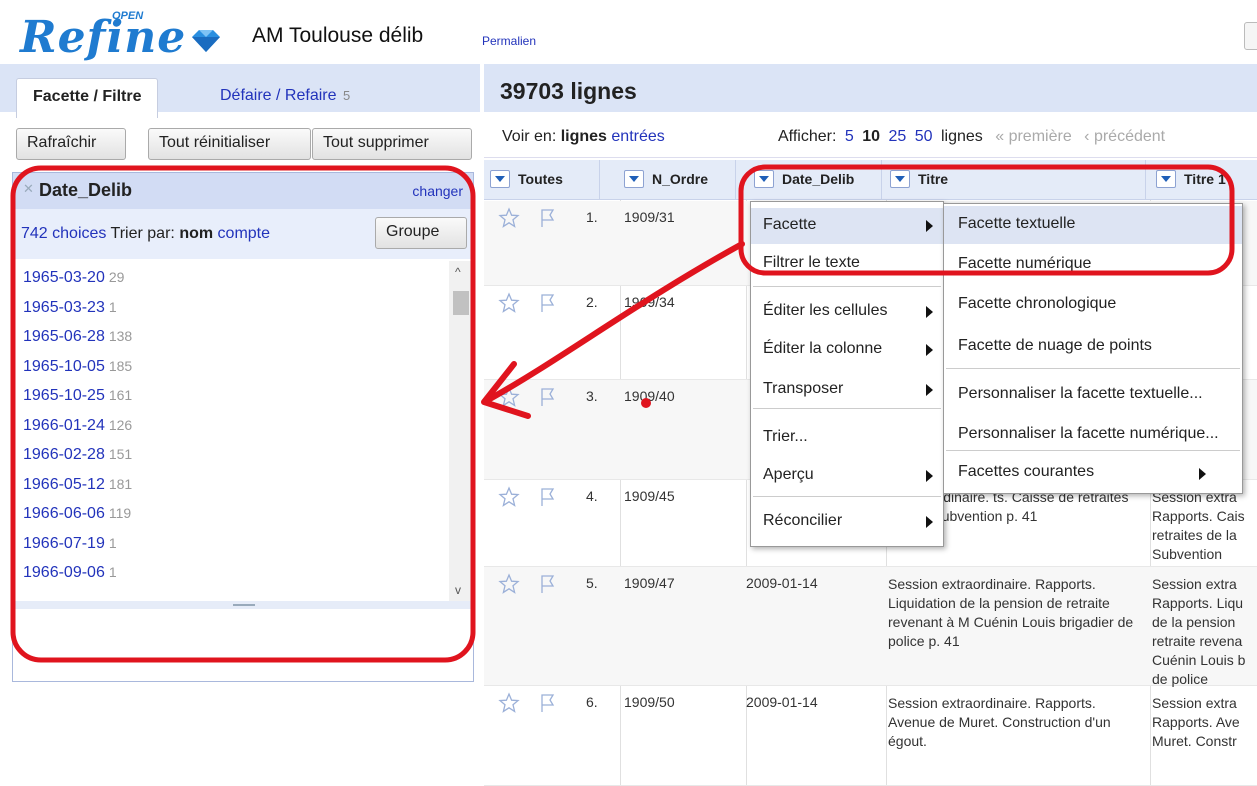 The width and height of the screenshot is (1257, 786). Describe the element at coordinates (1093, 347) in the screenshot. I see `submenu-item: Facette de nuage de points` at that location.